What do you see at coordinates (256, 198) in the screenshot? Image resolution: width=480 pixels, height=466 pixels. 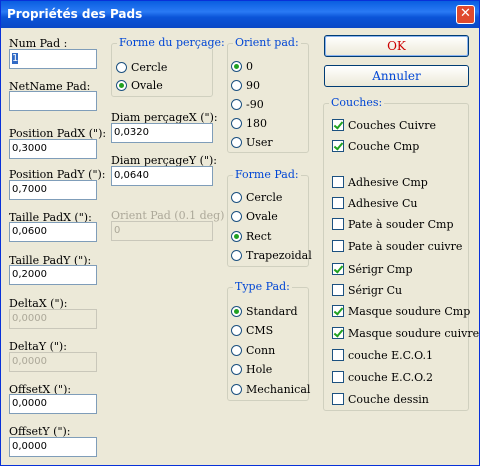 I see `pad-shape-cercle-radio: Cercle` at bounding box center [256, 198].